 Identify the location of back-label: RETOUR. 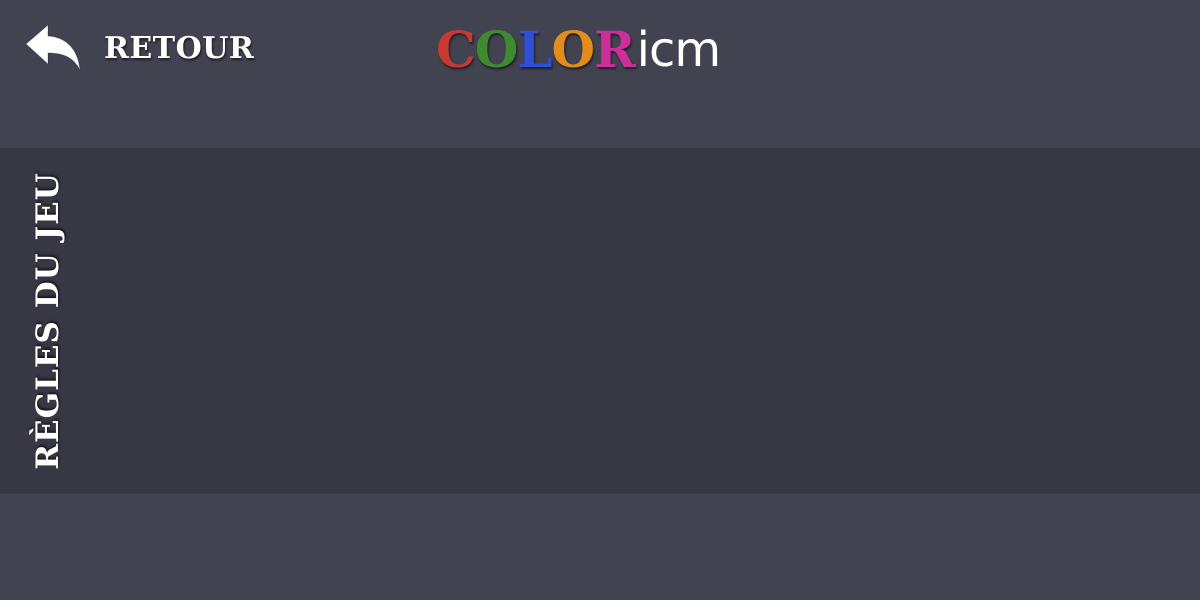
(179, 48).